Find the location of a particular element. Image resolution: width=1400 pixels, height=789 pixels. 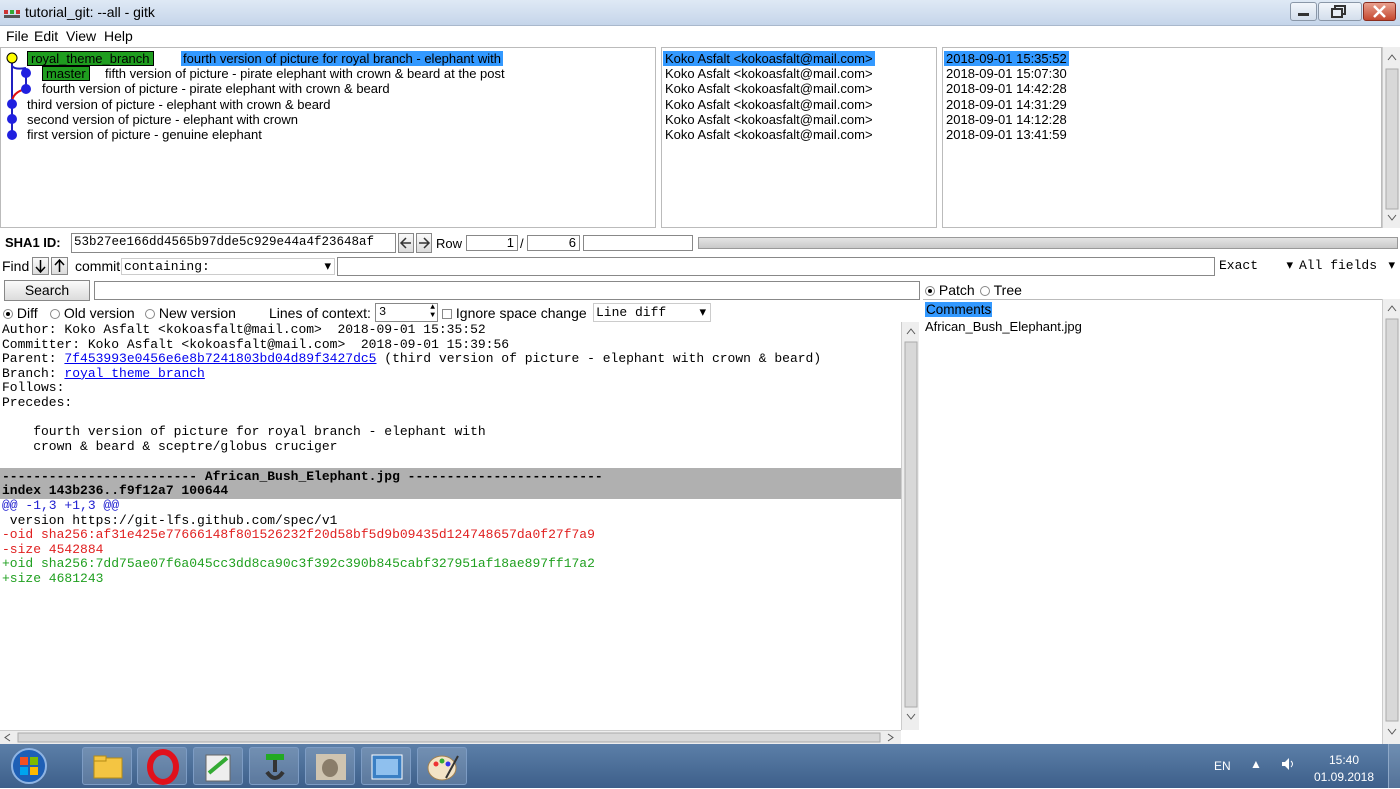

git-taskbar-icon is located at coordinates (274, 766).